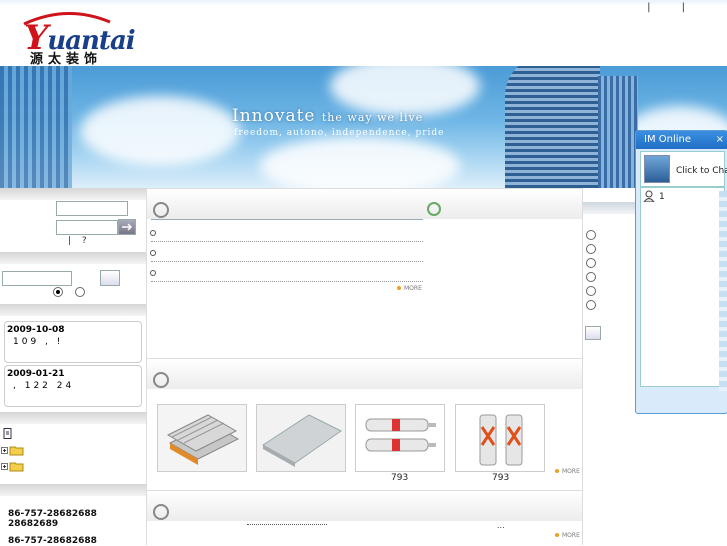 The image size is (727, 546). I want to click on news-text: , 122 24, so click(44, 386).